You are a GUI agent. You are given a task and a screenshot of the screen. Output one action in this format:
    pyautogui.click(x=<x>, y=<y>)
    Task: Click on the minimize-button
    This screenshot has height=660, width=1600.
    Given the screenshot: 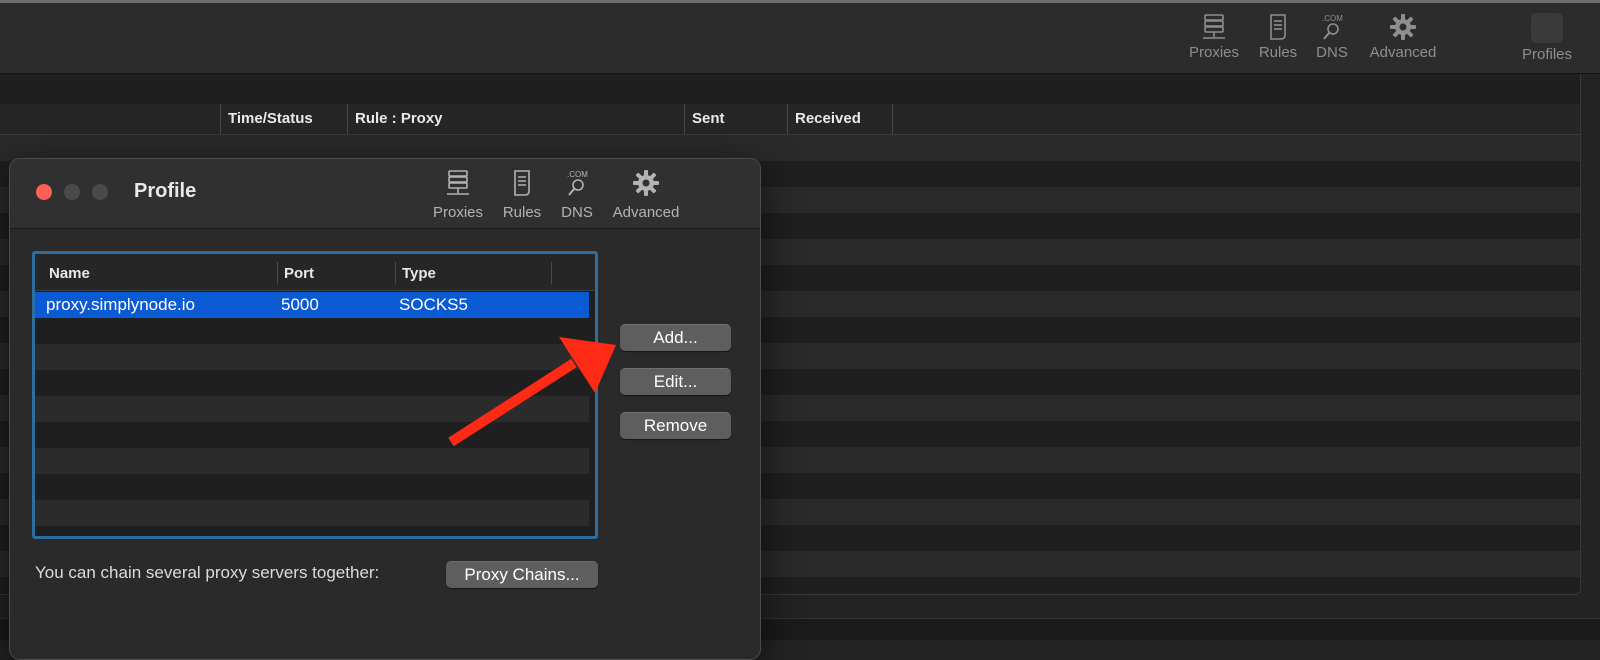 What is the action you would take?
    pyautogui.click(x=72, y=192)
    